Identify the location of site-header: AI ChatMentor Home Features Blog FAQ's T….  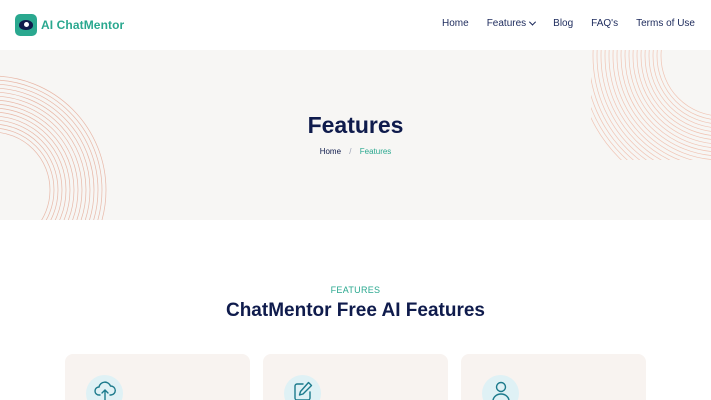
(355, 25).